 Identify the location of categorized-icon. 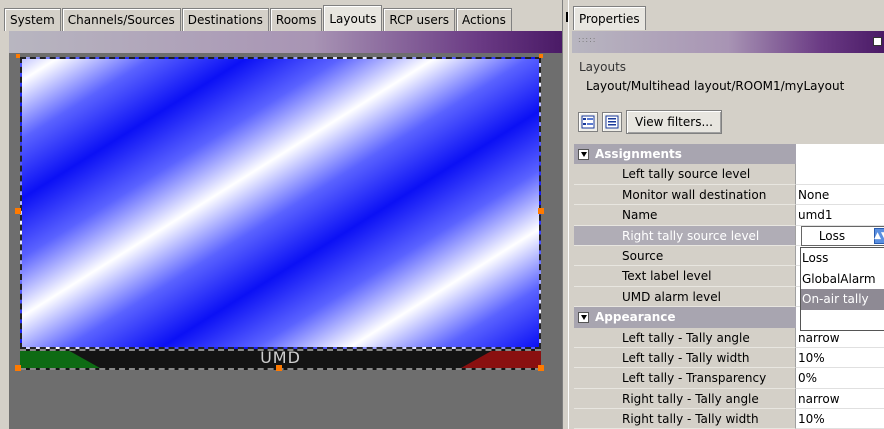
(588, 122).